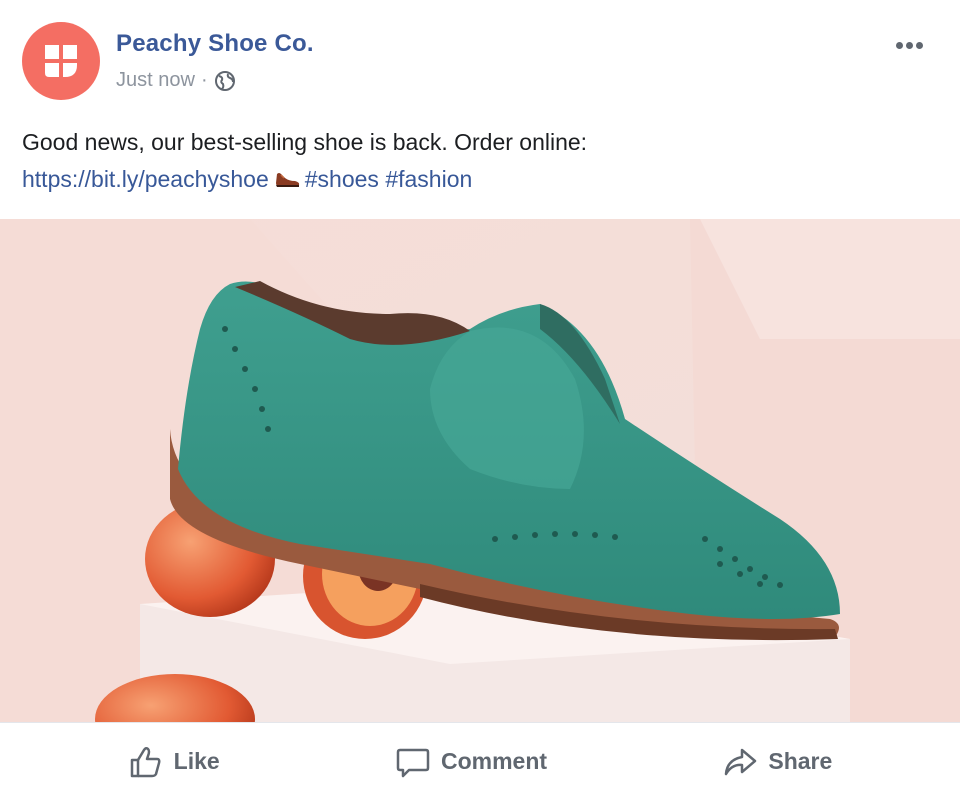 The width and height of the screenshot is (960, 800). I want to click on more-options-icon, so click(914, 42).